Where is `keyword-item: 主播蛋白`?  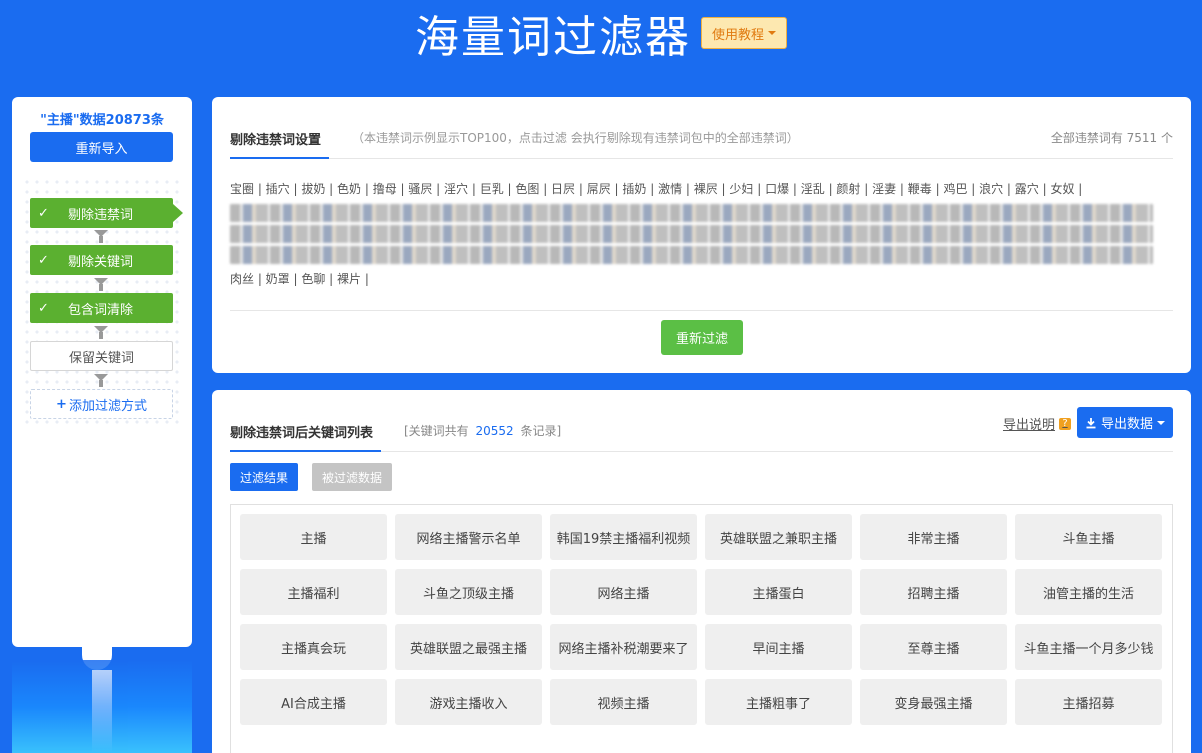
keyword-item: 主播蛋白 is located at coordinates (778, 592).